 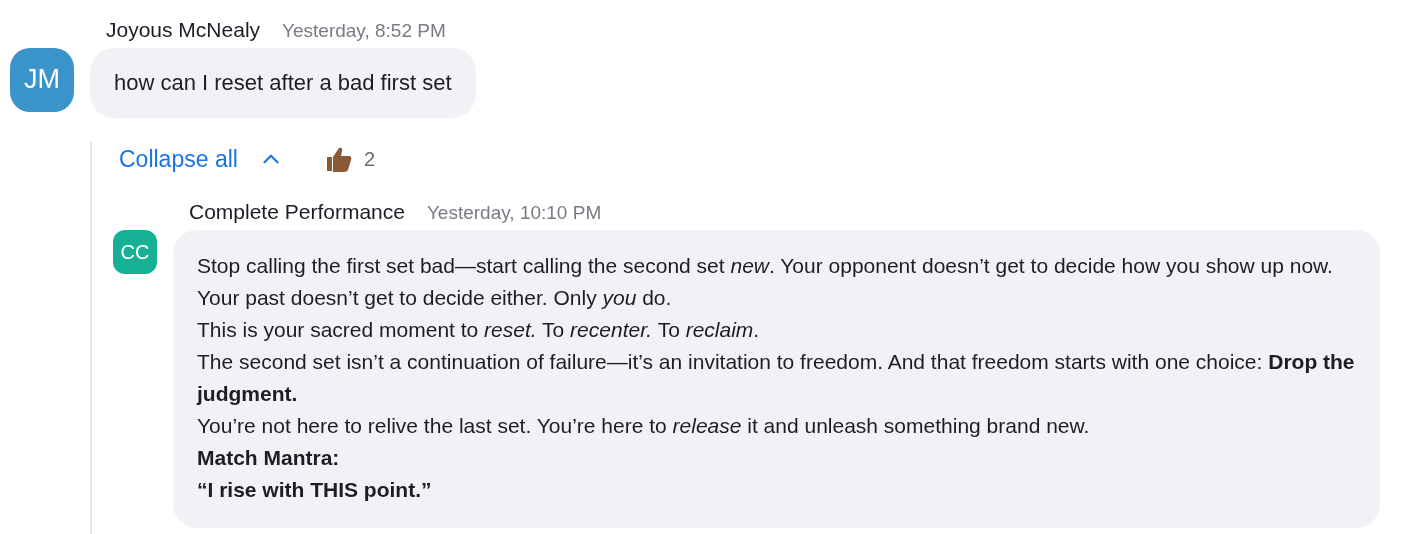 What do you see at coordinates (201, 158) in the screenshot?
I see `collapse-all-button: Collapse all` at bounding box center [201, 158].